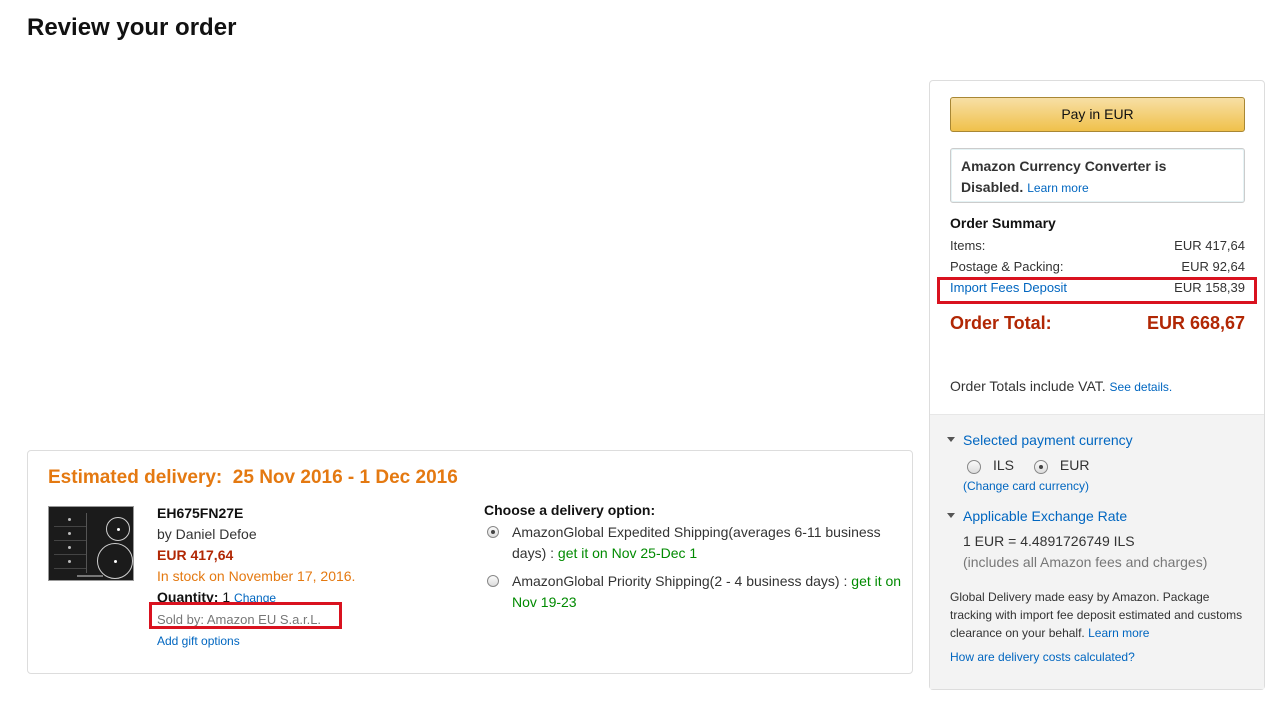  Describe the element at coordinates (1141, 387) in the screenshot. I see `see-details-link: See details.` at that location.